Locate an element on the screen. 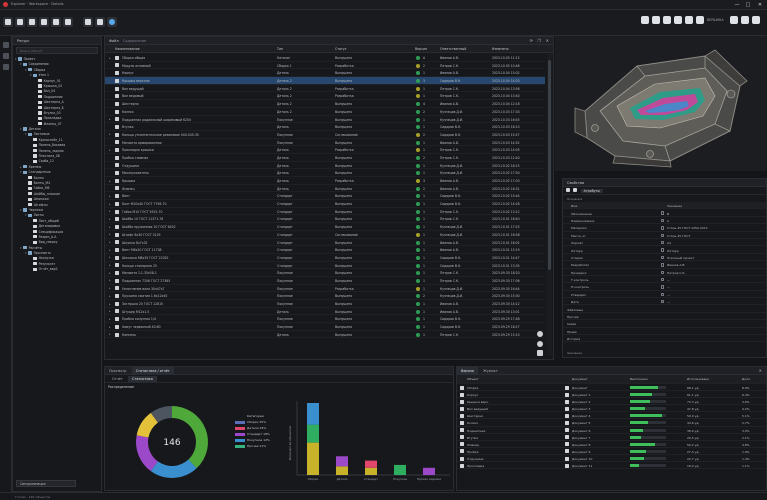  table-row: Пробка Документ 9 27.4 уд. 1.9% is located at coordinates (611, 451).